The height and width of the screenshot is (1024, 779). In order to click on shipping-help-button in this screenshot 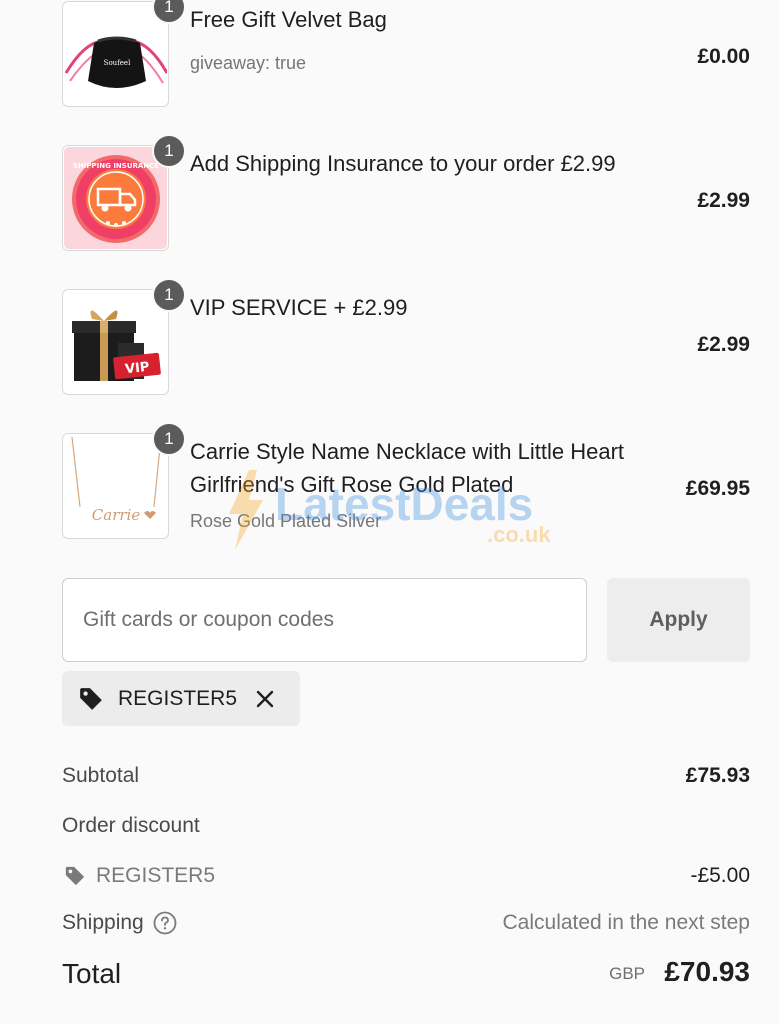, I will do `click(165, 923)`.